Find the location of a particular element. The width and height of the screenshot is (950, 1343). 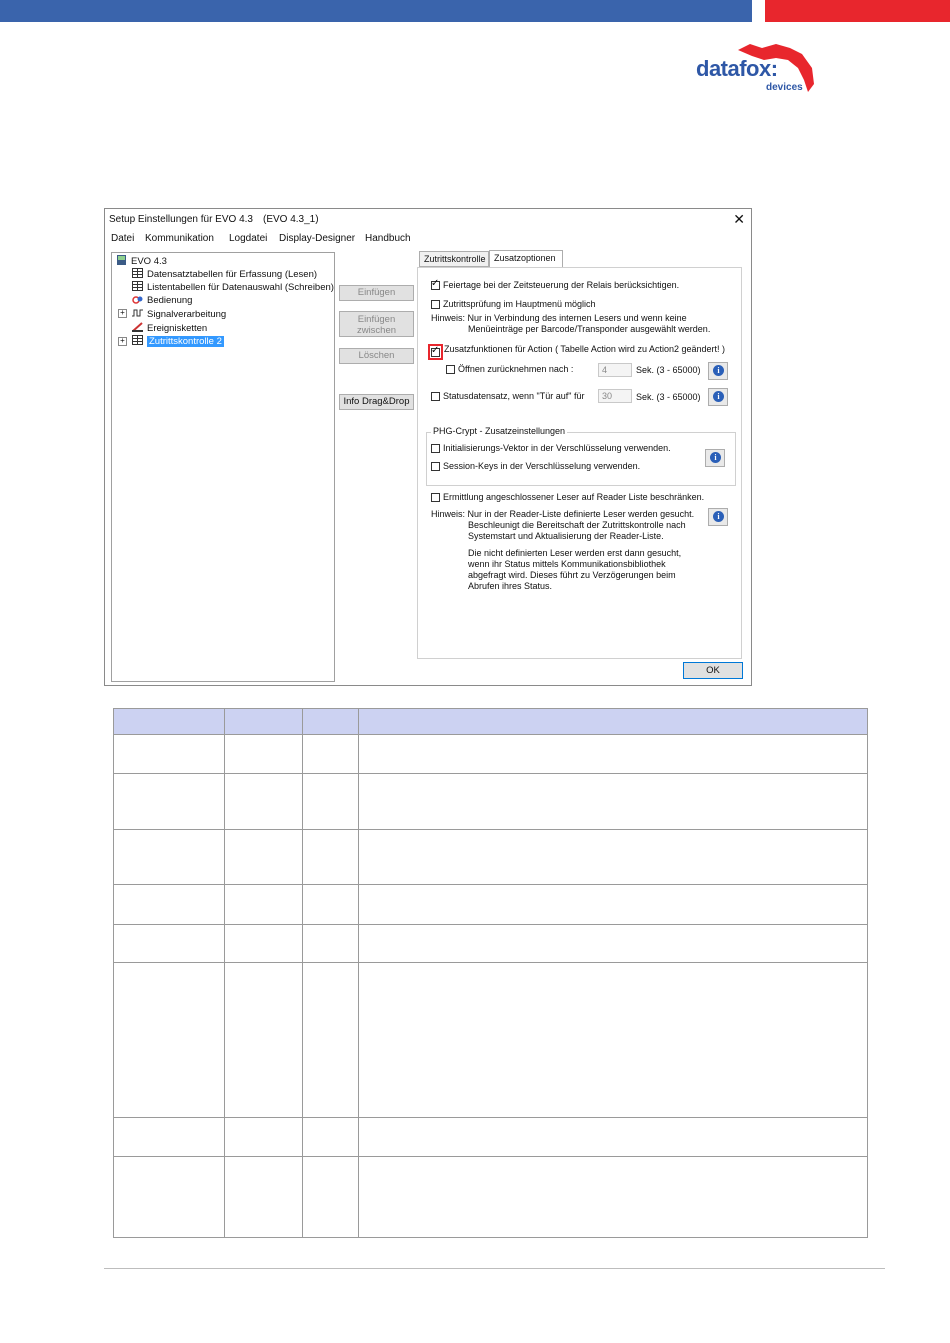

delete-button: Löschen is located at coordinates (376, 356).